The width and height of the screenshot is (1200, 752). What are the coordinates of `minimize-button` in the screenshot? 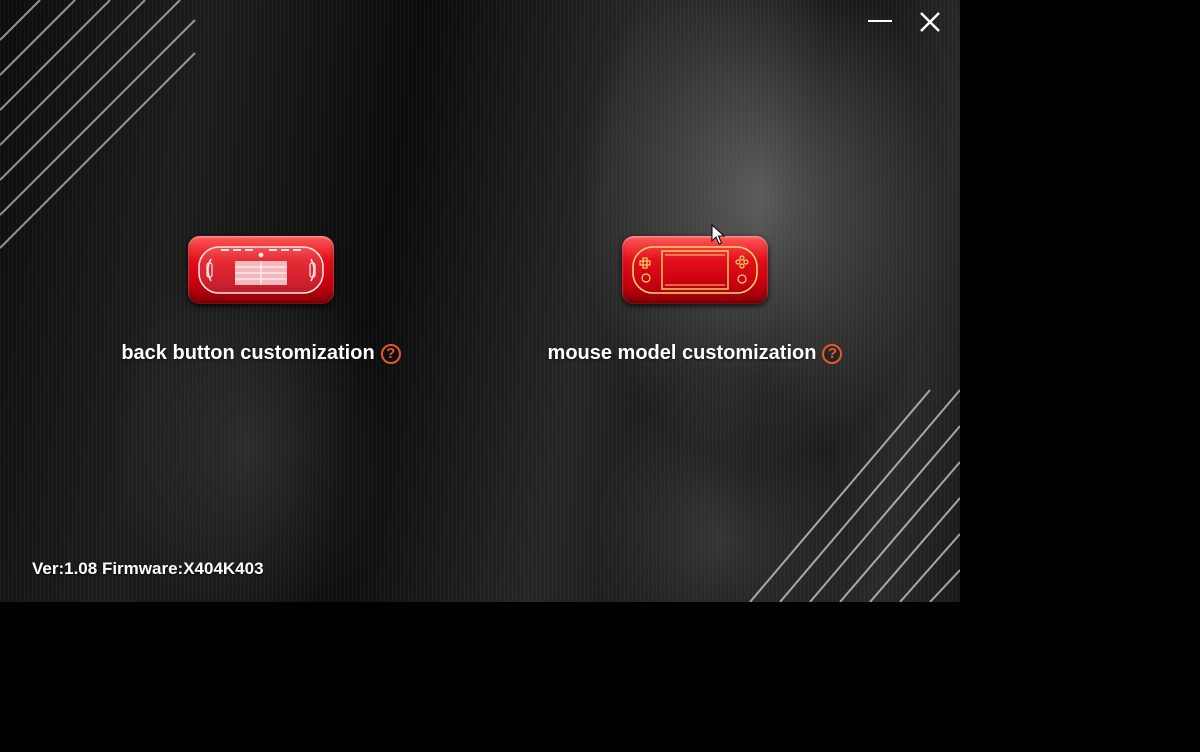 It's located at (880, 22).